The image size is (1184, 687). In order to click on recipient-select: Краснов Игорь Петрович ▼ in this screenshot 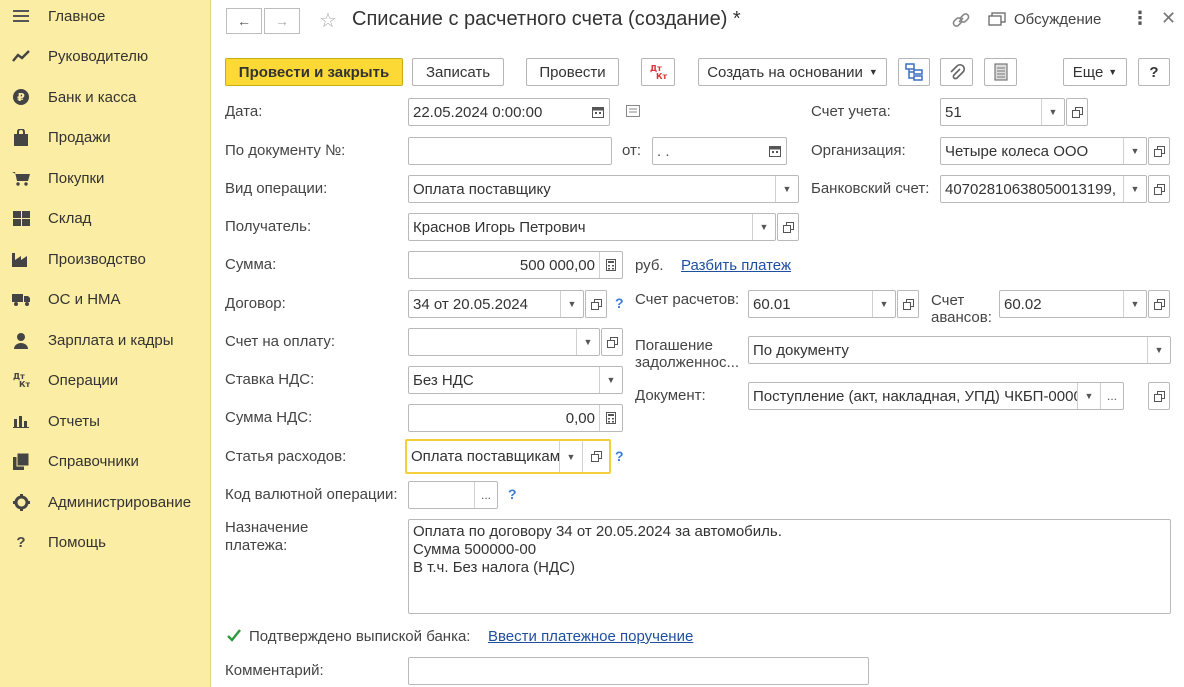, I will do `click(592, 227)`.